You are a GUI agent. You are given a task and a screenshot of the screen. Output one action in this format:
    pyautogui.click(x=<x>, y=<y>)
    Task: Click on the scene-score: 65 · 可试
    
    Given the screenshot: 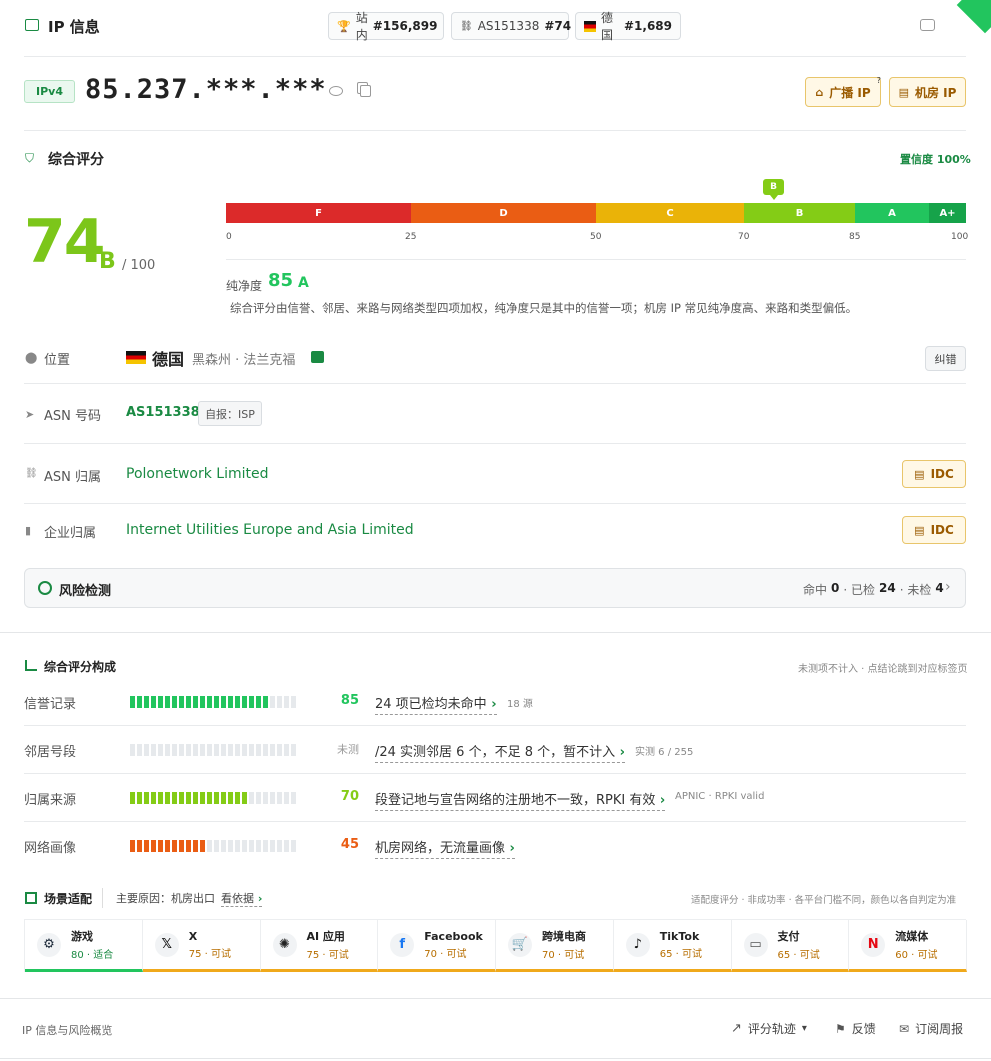 What is the action you would take?
    pyautogui.click(x=798, y=955)
    